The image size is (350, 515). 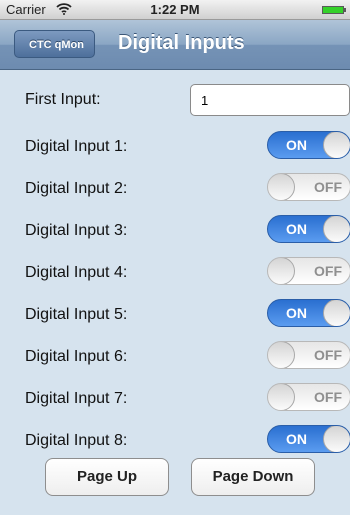 What do you see at coordinates (308, 145) in the screenshot?
I see `digital-input-1-toggle: ON` at bounding box center [308, 145].